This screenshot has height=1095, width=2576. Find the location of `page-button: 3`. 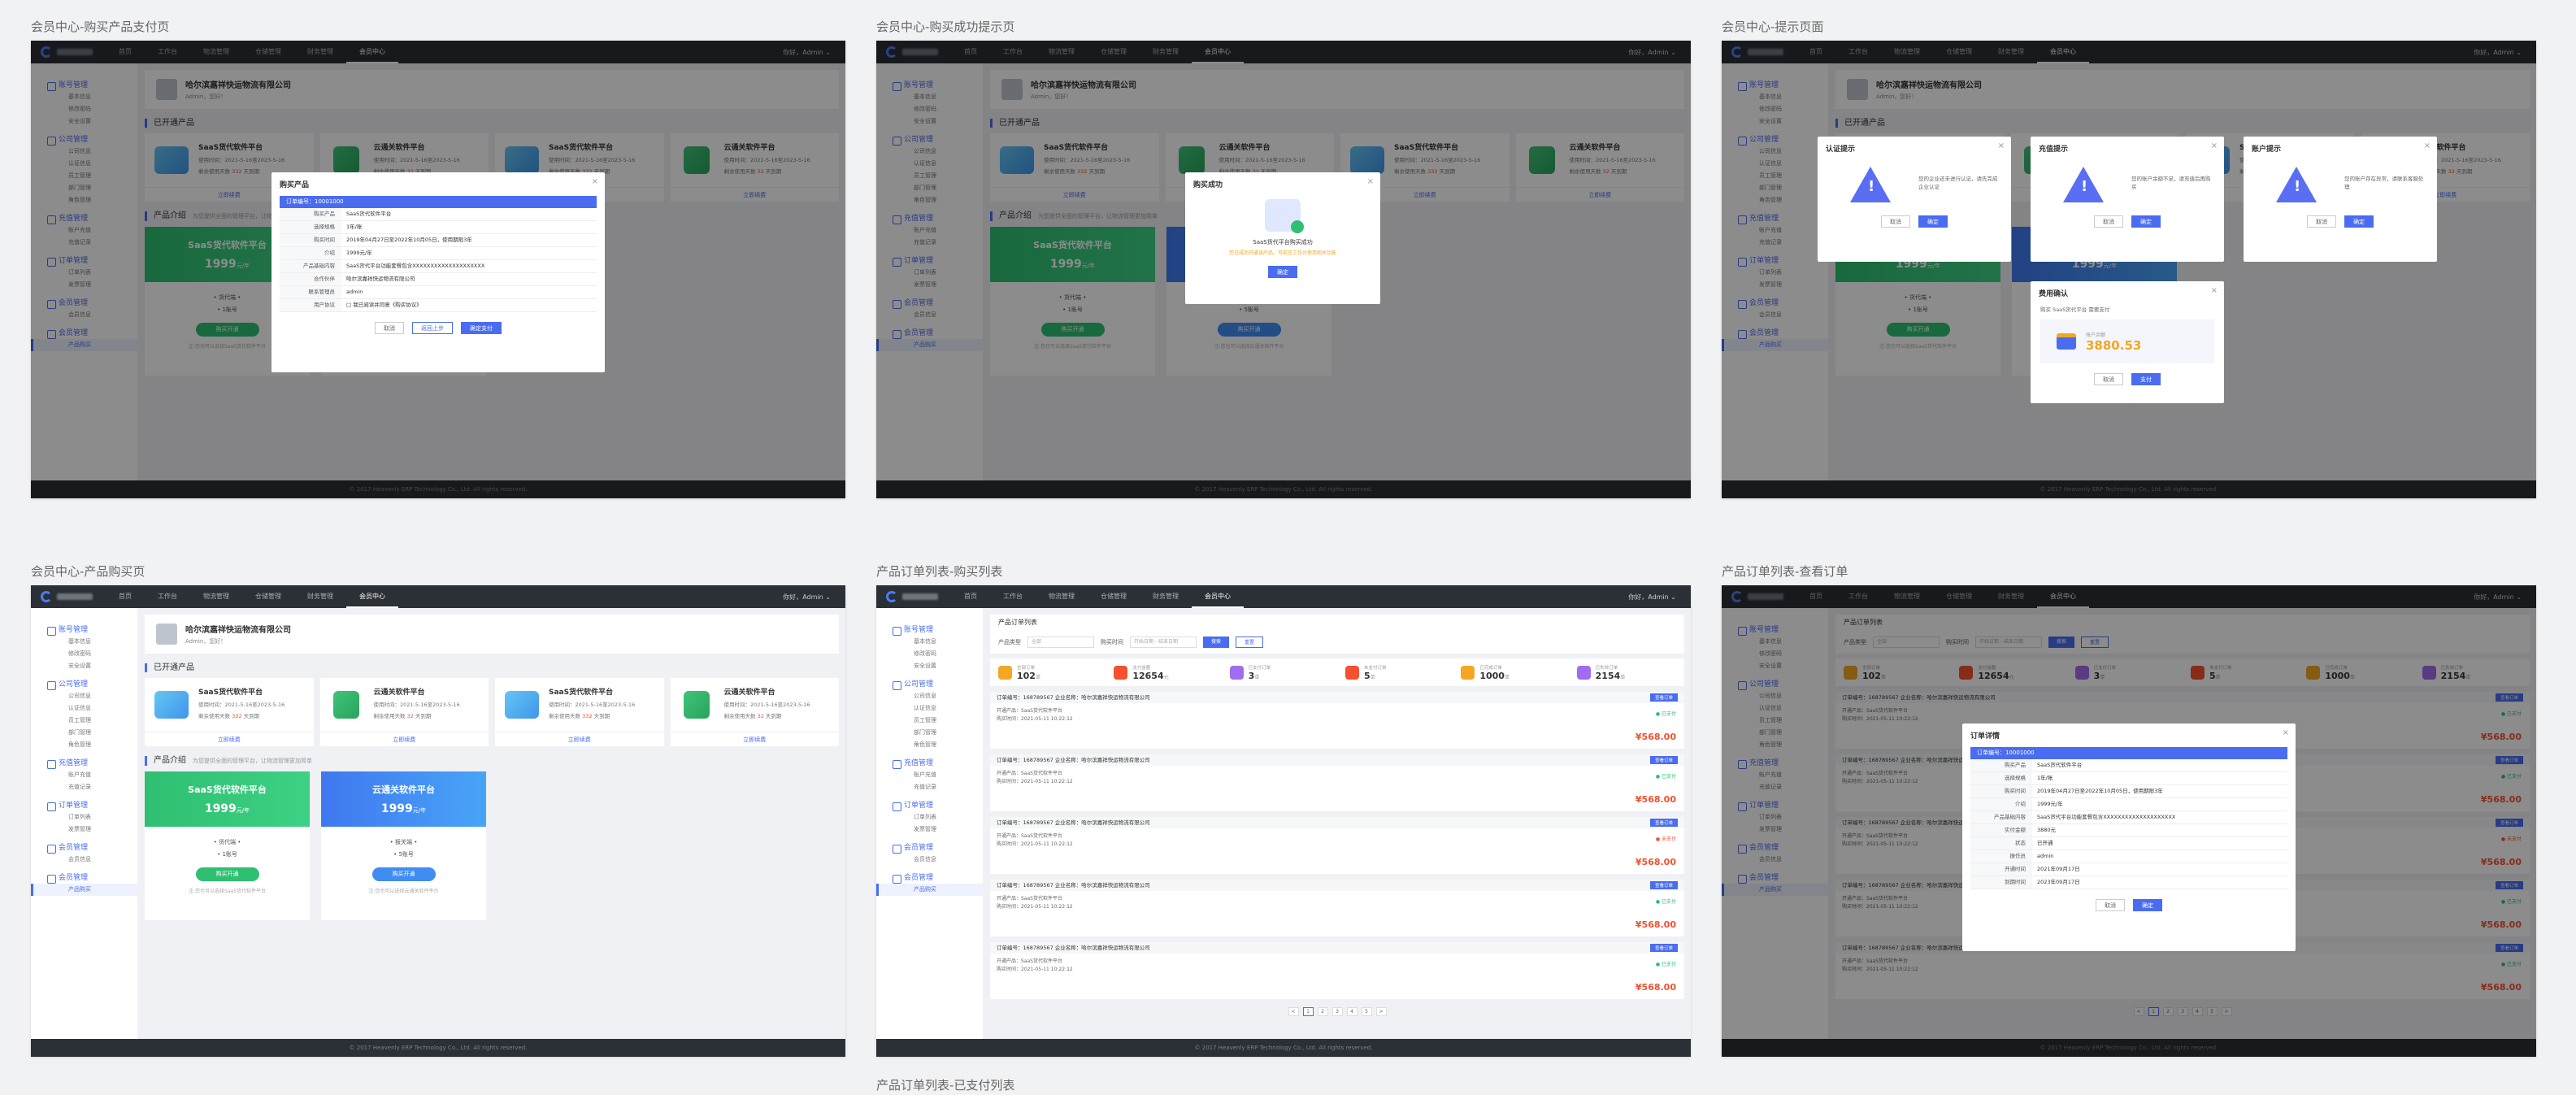

page-button: 3 is located at coordinates (1337, 1011).